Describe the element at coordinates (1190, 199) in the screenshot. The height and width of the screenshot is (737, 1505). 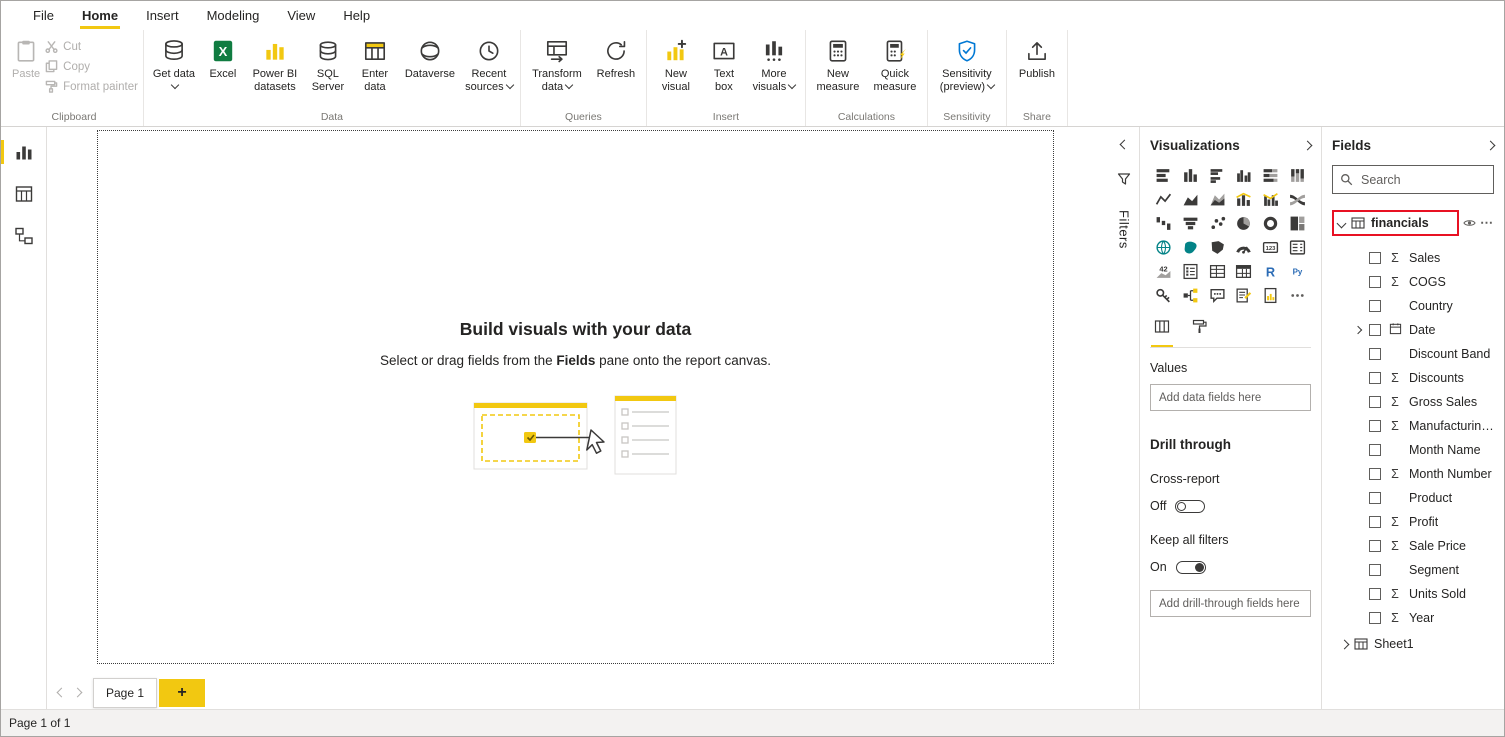
I see `area-chart-icon` at that location.